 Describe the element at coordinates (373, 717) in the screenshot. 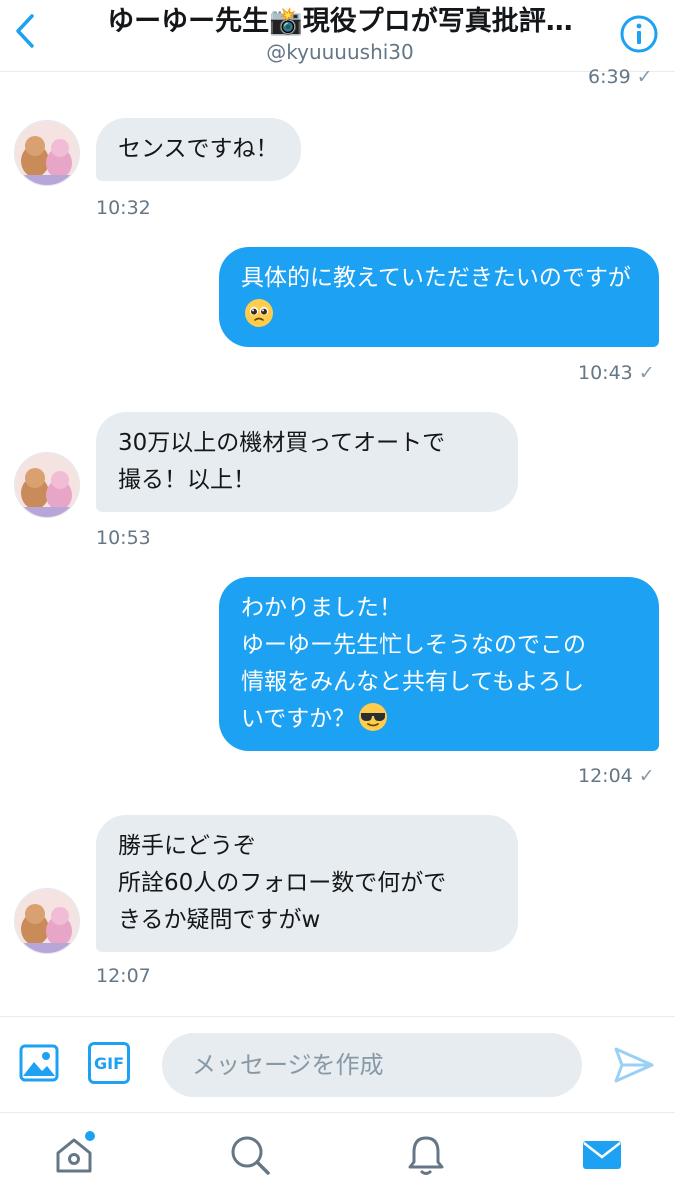

I see `sunglasses-face-icon` at that location.